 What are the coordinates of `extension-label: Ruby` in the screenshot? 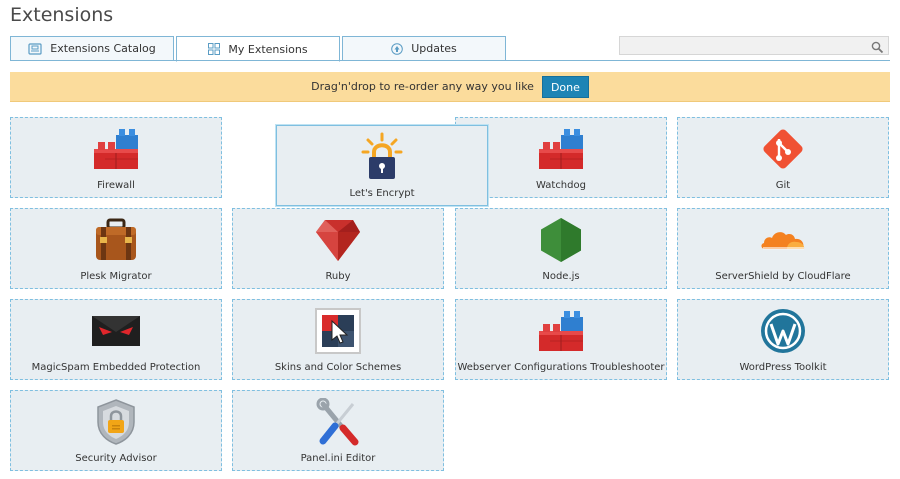 It's located at (338, 276).